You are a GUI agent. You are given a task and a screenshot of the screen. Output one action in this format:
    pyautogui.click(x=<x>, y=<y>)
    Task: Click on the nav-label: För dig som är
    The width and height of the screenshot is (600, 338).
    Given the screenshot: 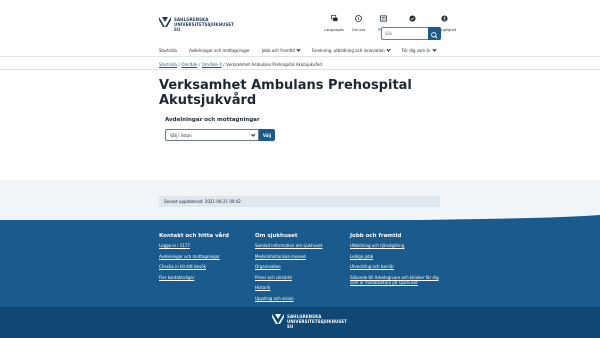 What is the action you would take?
    pyautogui.click(x=416, y=50)
    